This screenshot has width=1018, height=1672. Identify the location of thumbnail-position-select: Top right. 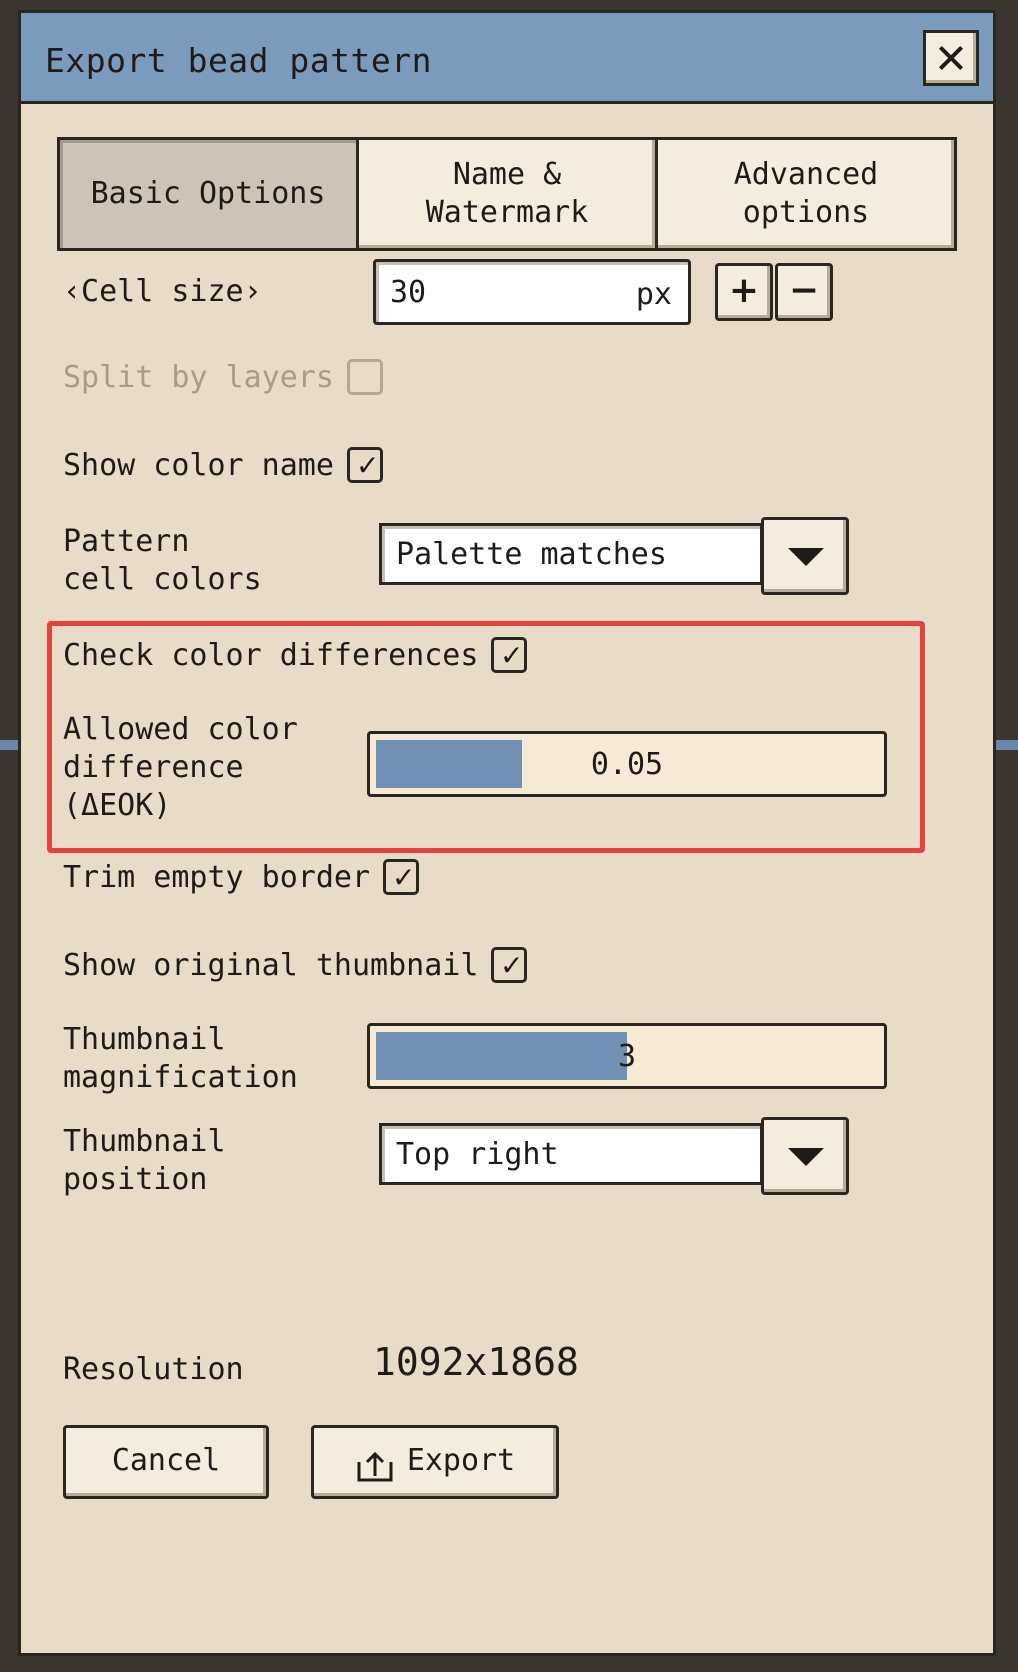
(614, 1156).